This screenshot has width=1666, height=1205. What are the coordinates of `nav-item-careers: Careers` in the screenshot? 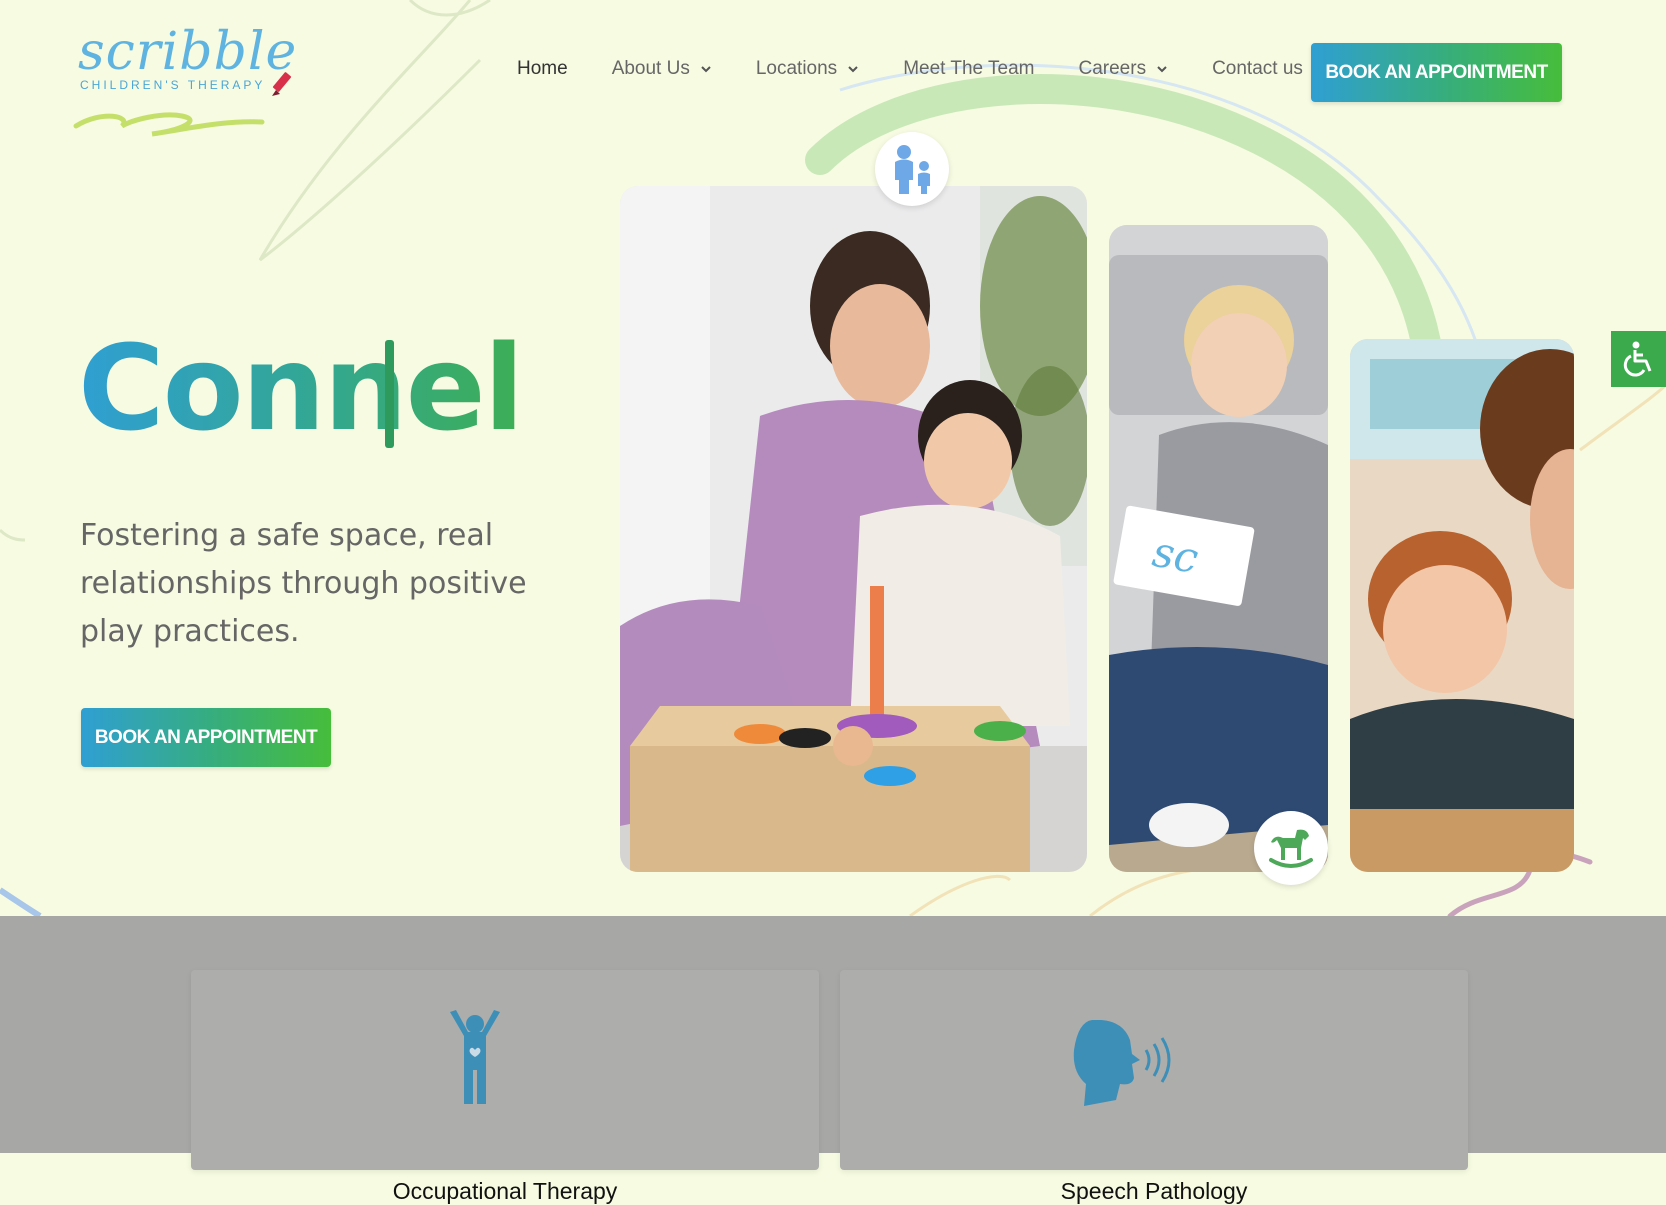 It's located at (1124, 69).